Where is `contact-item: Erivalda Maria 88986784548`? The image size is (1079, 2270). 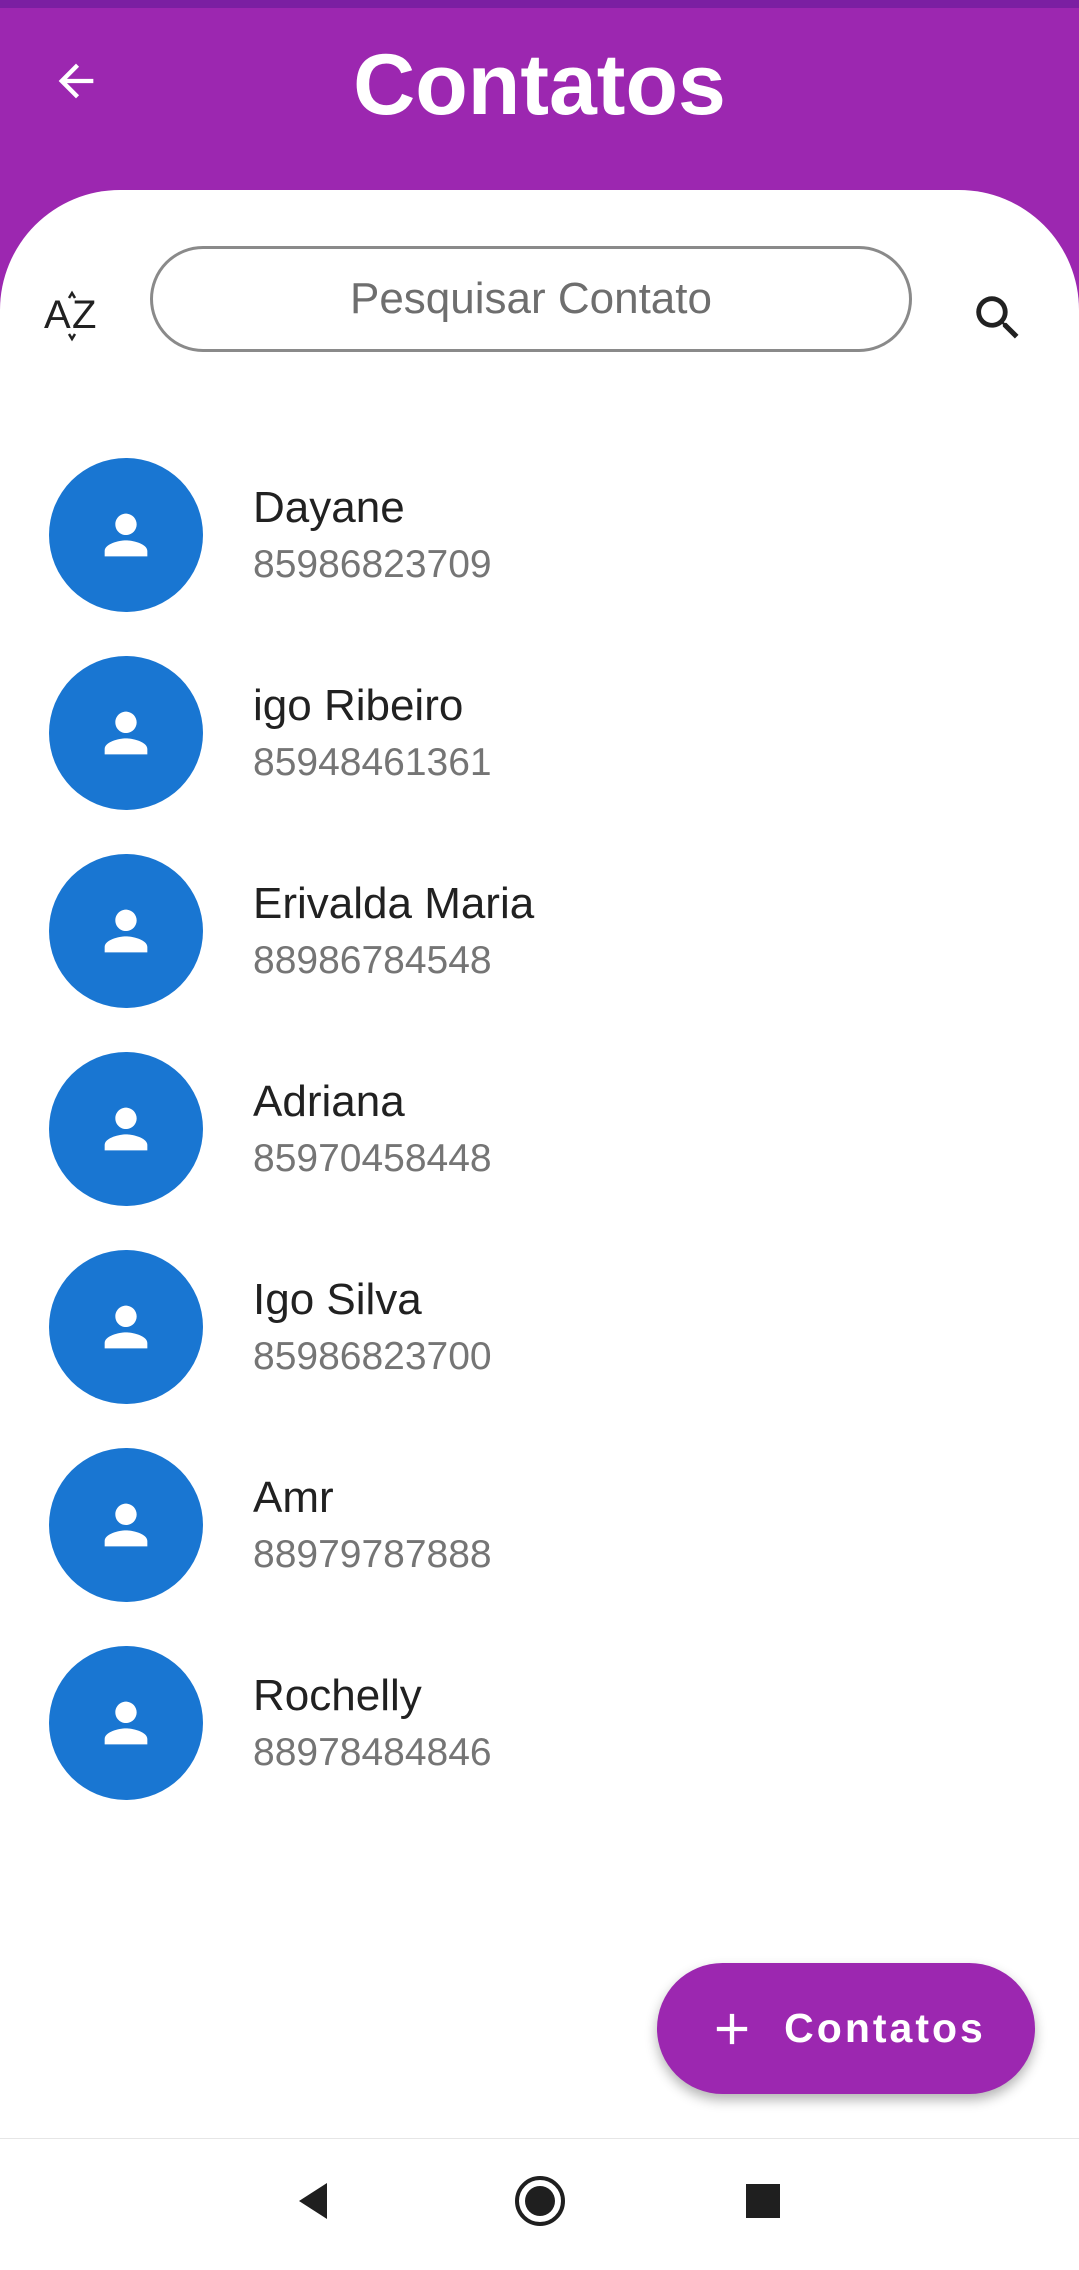 contact-item: Erivalda Maria 88986784548 is located at coordinates (539, 951).